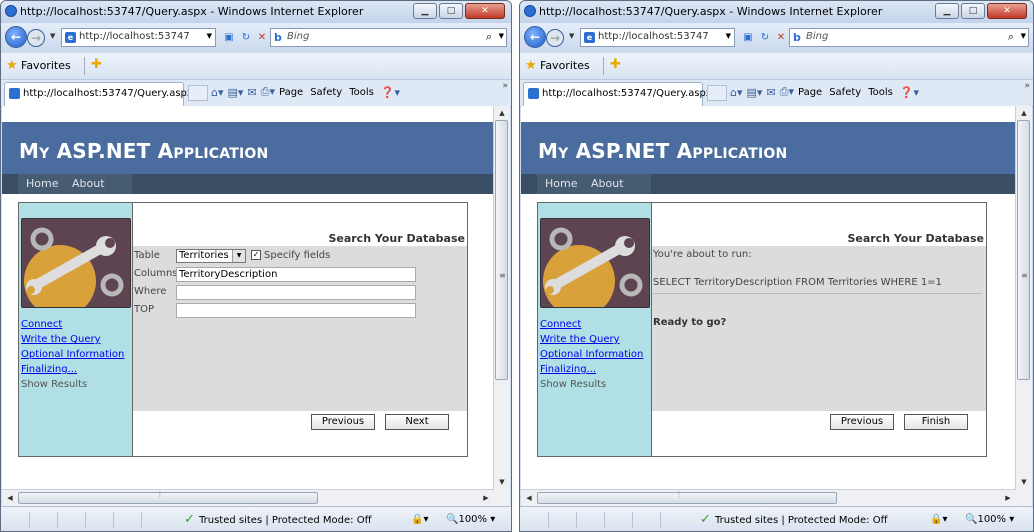  What do you see at coordinates (296, 274) in the screenshot?
I see `columns-input: TerritoryDescription` at bounding box center [296, 274].